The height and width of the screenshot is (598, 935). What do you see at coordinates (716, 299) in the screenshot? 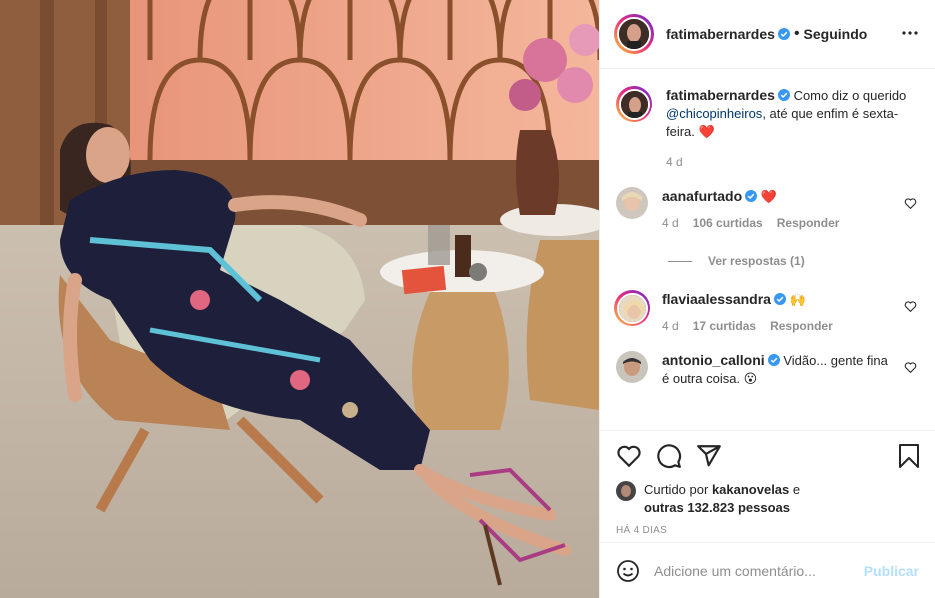
I see `comment-username: flaviaalessandra` at bounding box center [716, 299].